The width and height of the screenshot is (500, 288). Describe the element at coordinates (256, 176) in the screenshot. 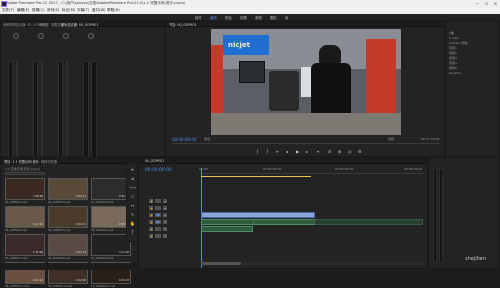

I see `work-area-bar` at that location.